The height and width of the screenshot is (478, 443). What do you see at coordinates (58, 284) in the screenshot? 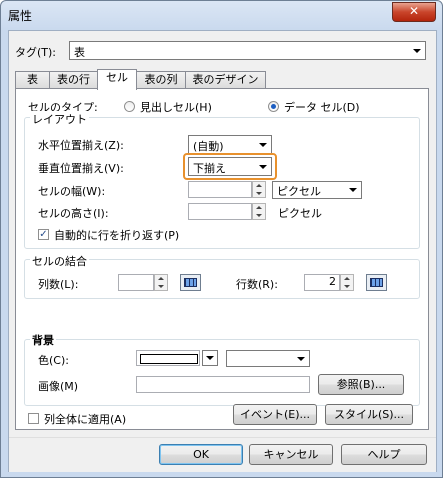
I see `cols-label: 列数(L):` at bounding box center [58, 284].